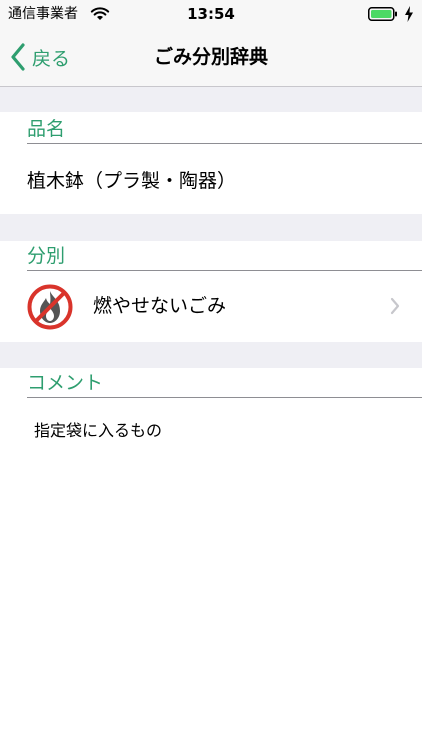  What do you see at coordinates (224, 383) in the screenshot?
I see `comment-header: コメント` at bounding box center [224, 383].